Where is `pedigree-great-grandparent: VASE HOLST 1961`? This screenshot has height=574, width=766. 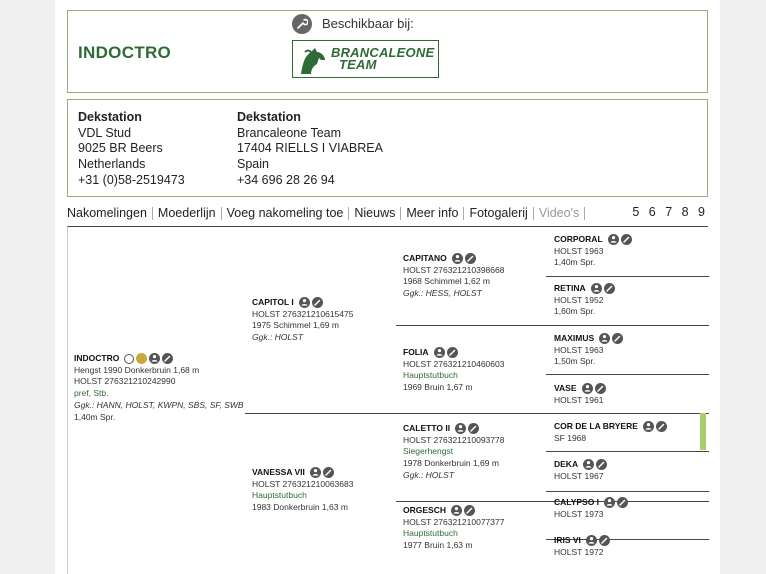
pedigree-great-grandparent: VASE HOLST 1961 is located at coordinates (580, 394).